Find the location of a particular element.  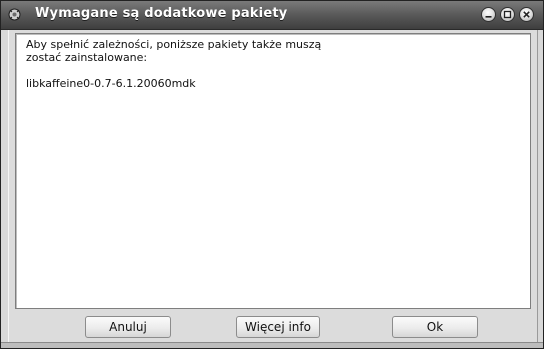

title-bar: Wymagane są dodatkowe pakiety is located at coordinates (272, 15).